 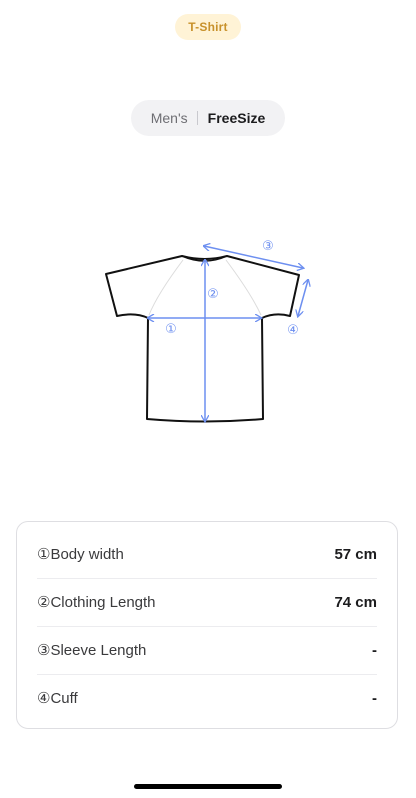 I want to click on measurement-label: ④Cuff, so click(x=57, y=698).